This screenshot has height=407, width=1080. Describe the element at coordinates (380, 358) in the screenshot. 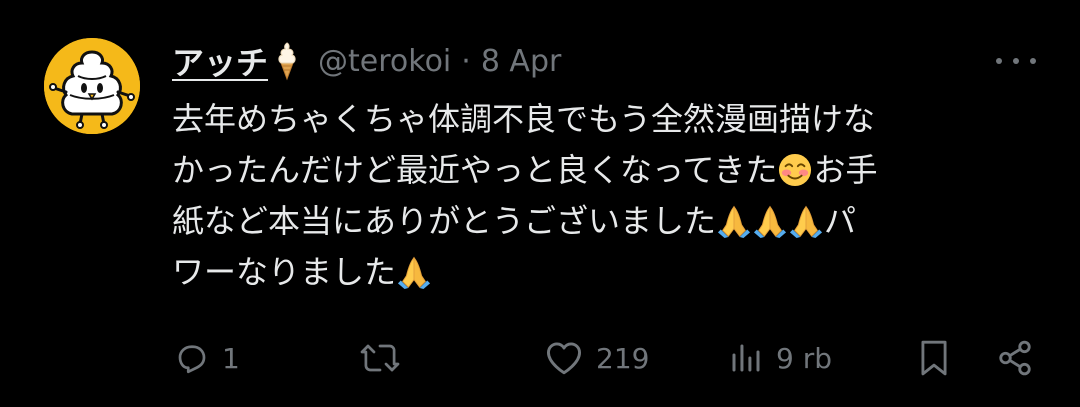

I see `retweet-icon` at that location.